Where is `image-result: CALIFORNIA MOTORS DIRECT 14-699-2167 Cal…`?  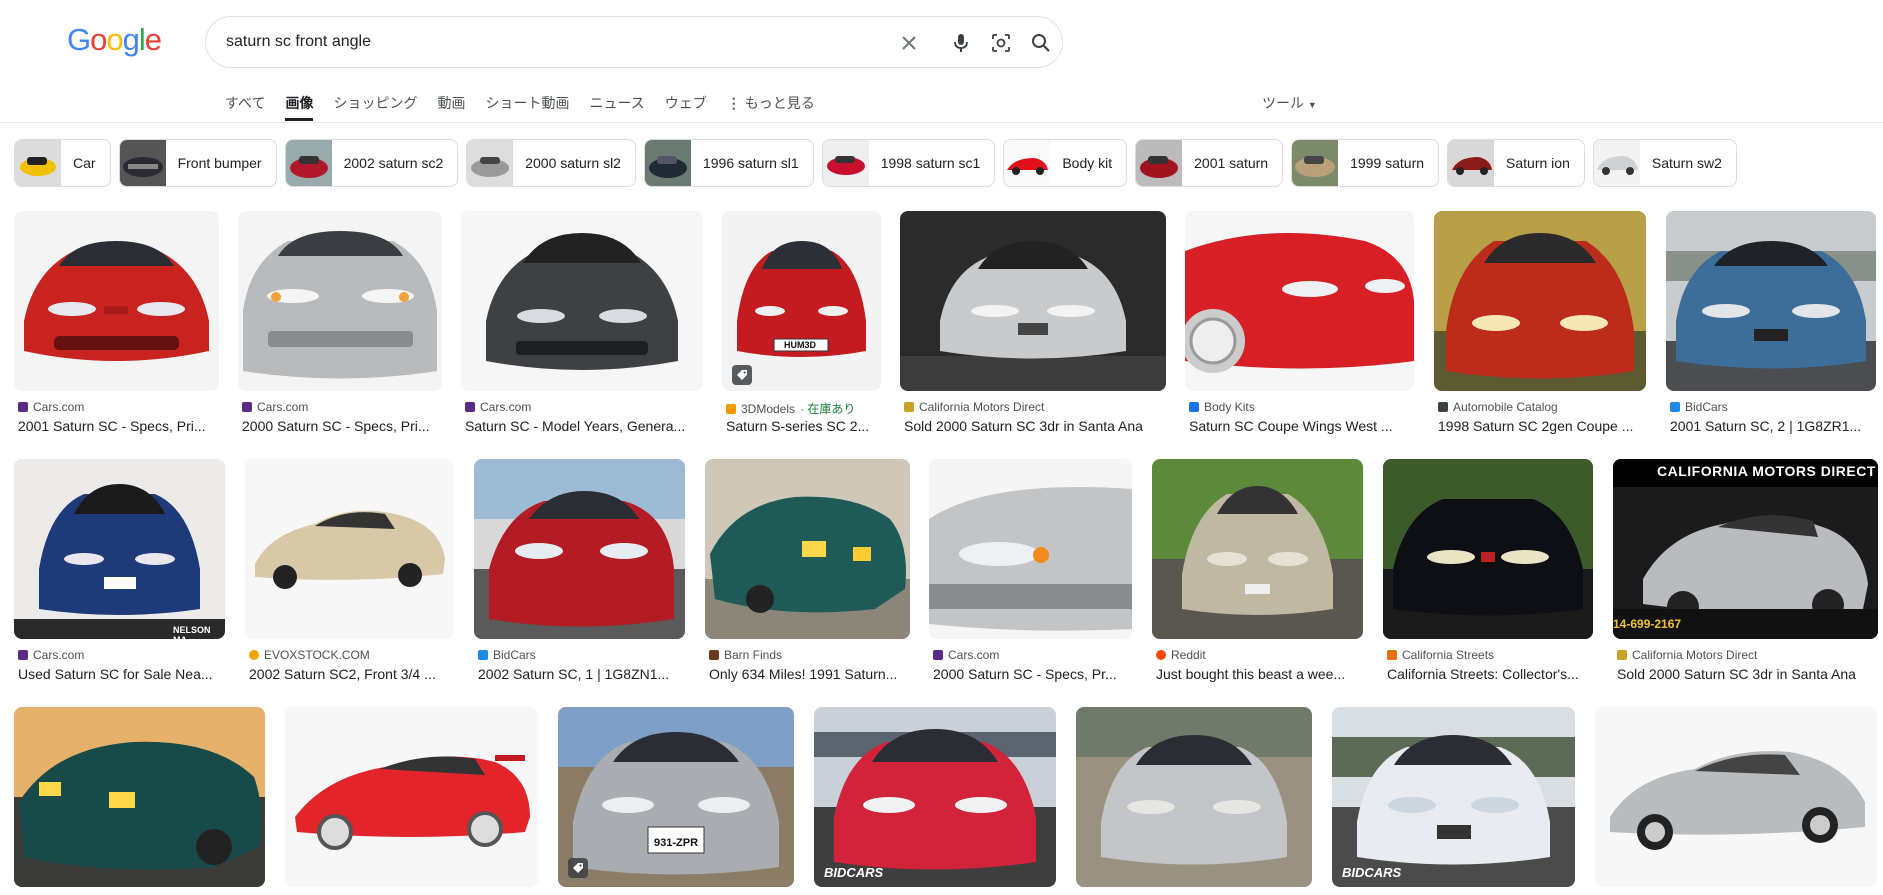 image-result: CALIFORNIA MOTORS DIRECT 14-699-2167 Cal… is located at coordinates (1745, 571).